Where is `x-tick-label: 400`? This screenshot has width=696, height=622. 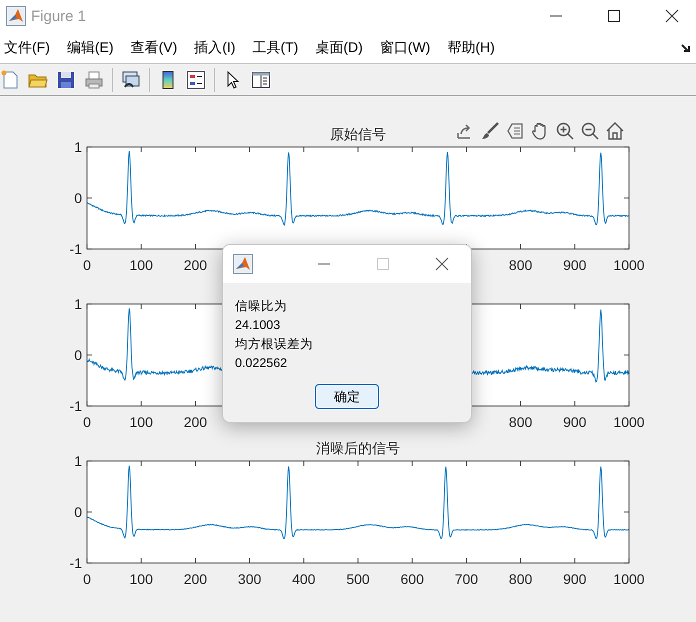
x-tick-label: 400 is located at coordinates (304, 579).